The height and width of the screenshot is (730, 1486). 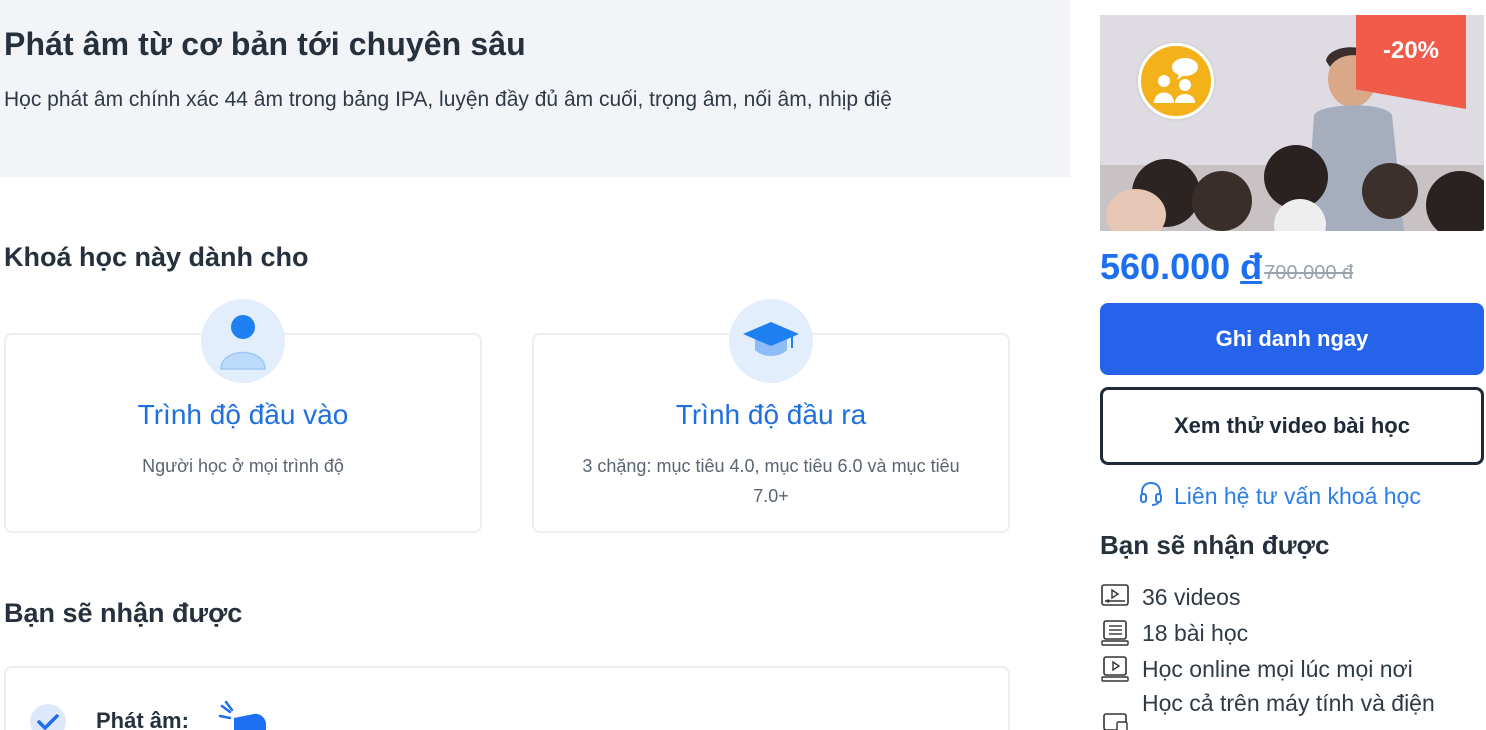 What do you see at coordinates (1151, 496) in the screenshot?
I see `headset-icon` at bounding box center [1151, 496].